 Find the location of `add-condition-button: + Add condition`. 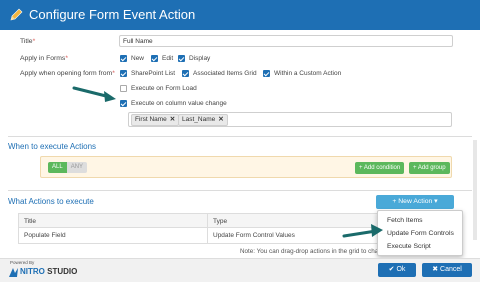

add-condition-button: + Add condition is located at coordinates (380, 168).